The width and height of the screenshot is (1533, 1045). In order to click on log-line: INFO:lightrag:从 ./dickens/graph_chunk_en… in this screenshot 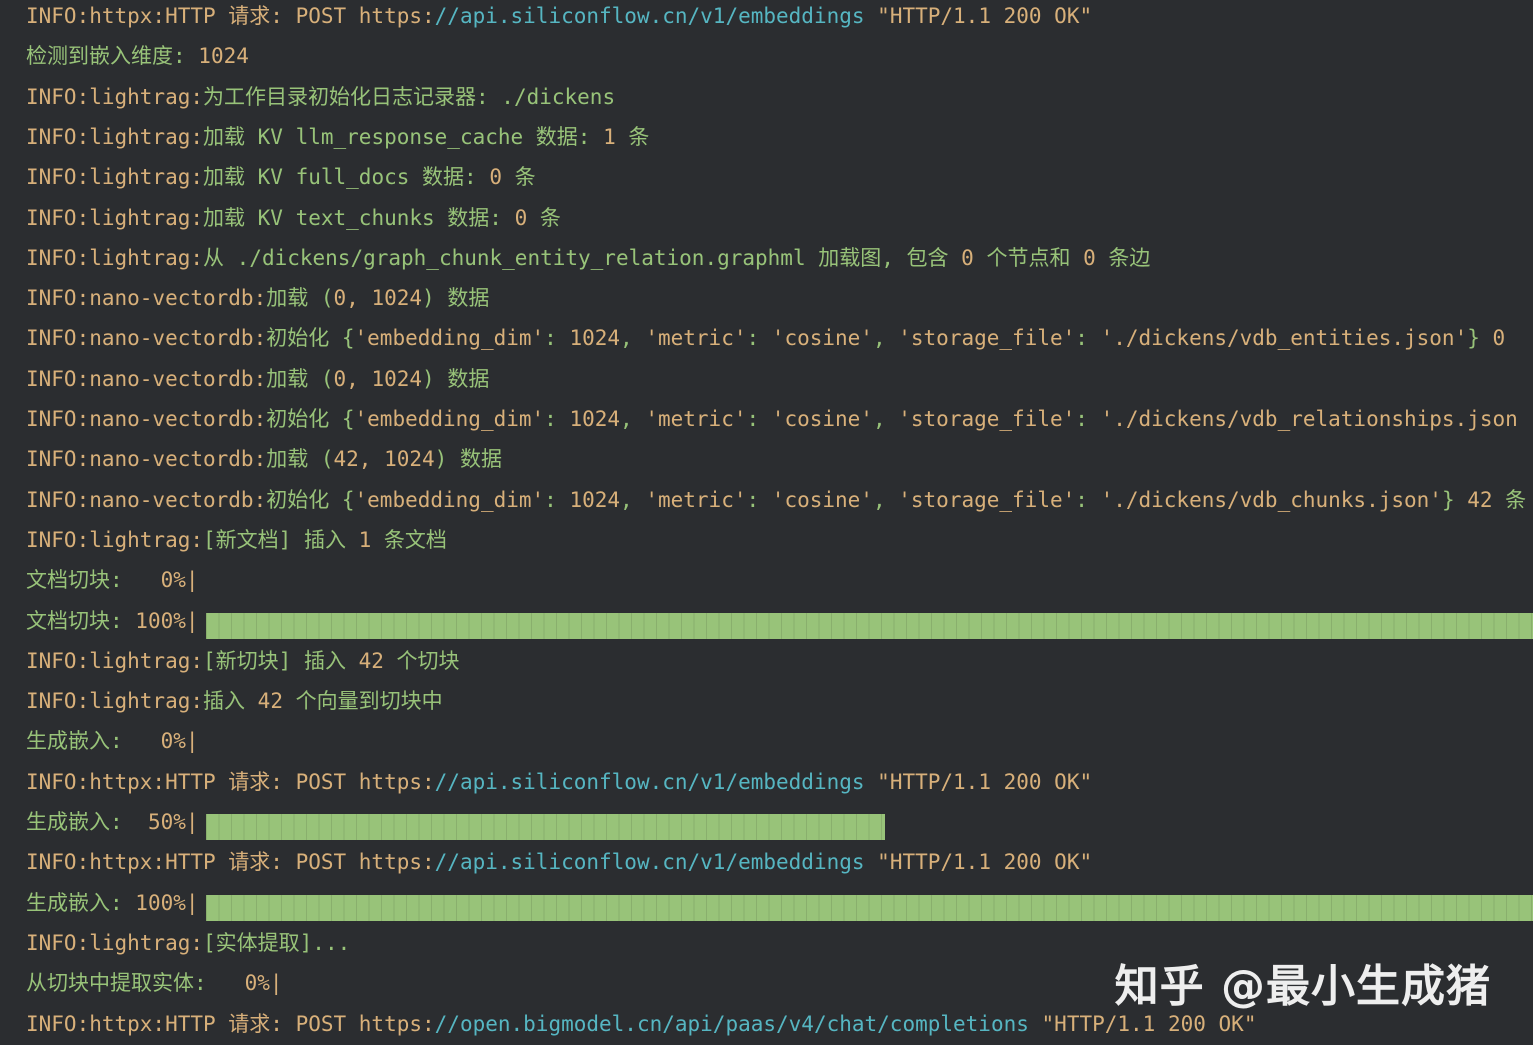, I will do `click(588, 258)`.